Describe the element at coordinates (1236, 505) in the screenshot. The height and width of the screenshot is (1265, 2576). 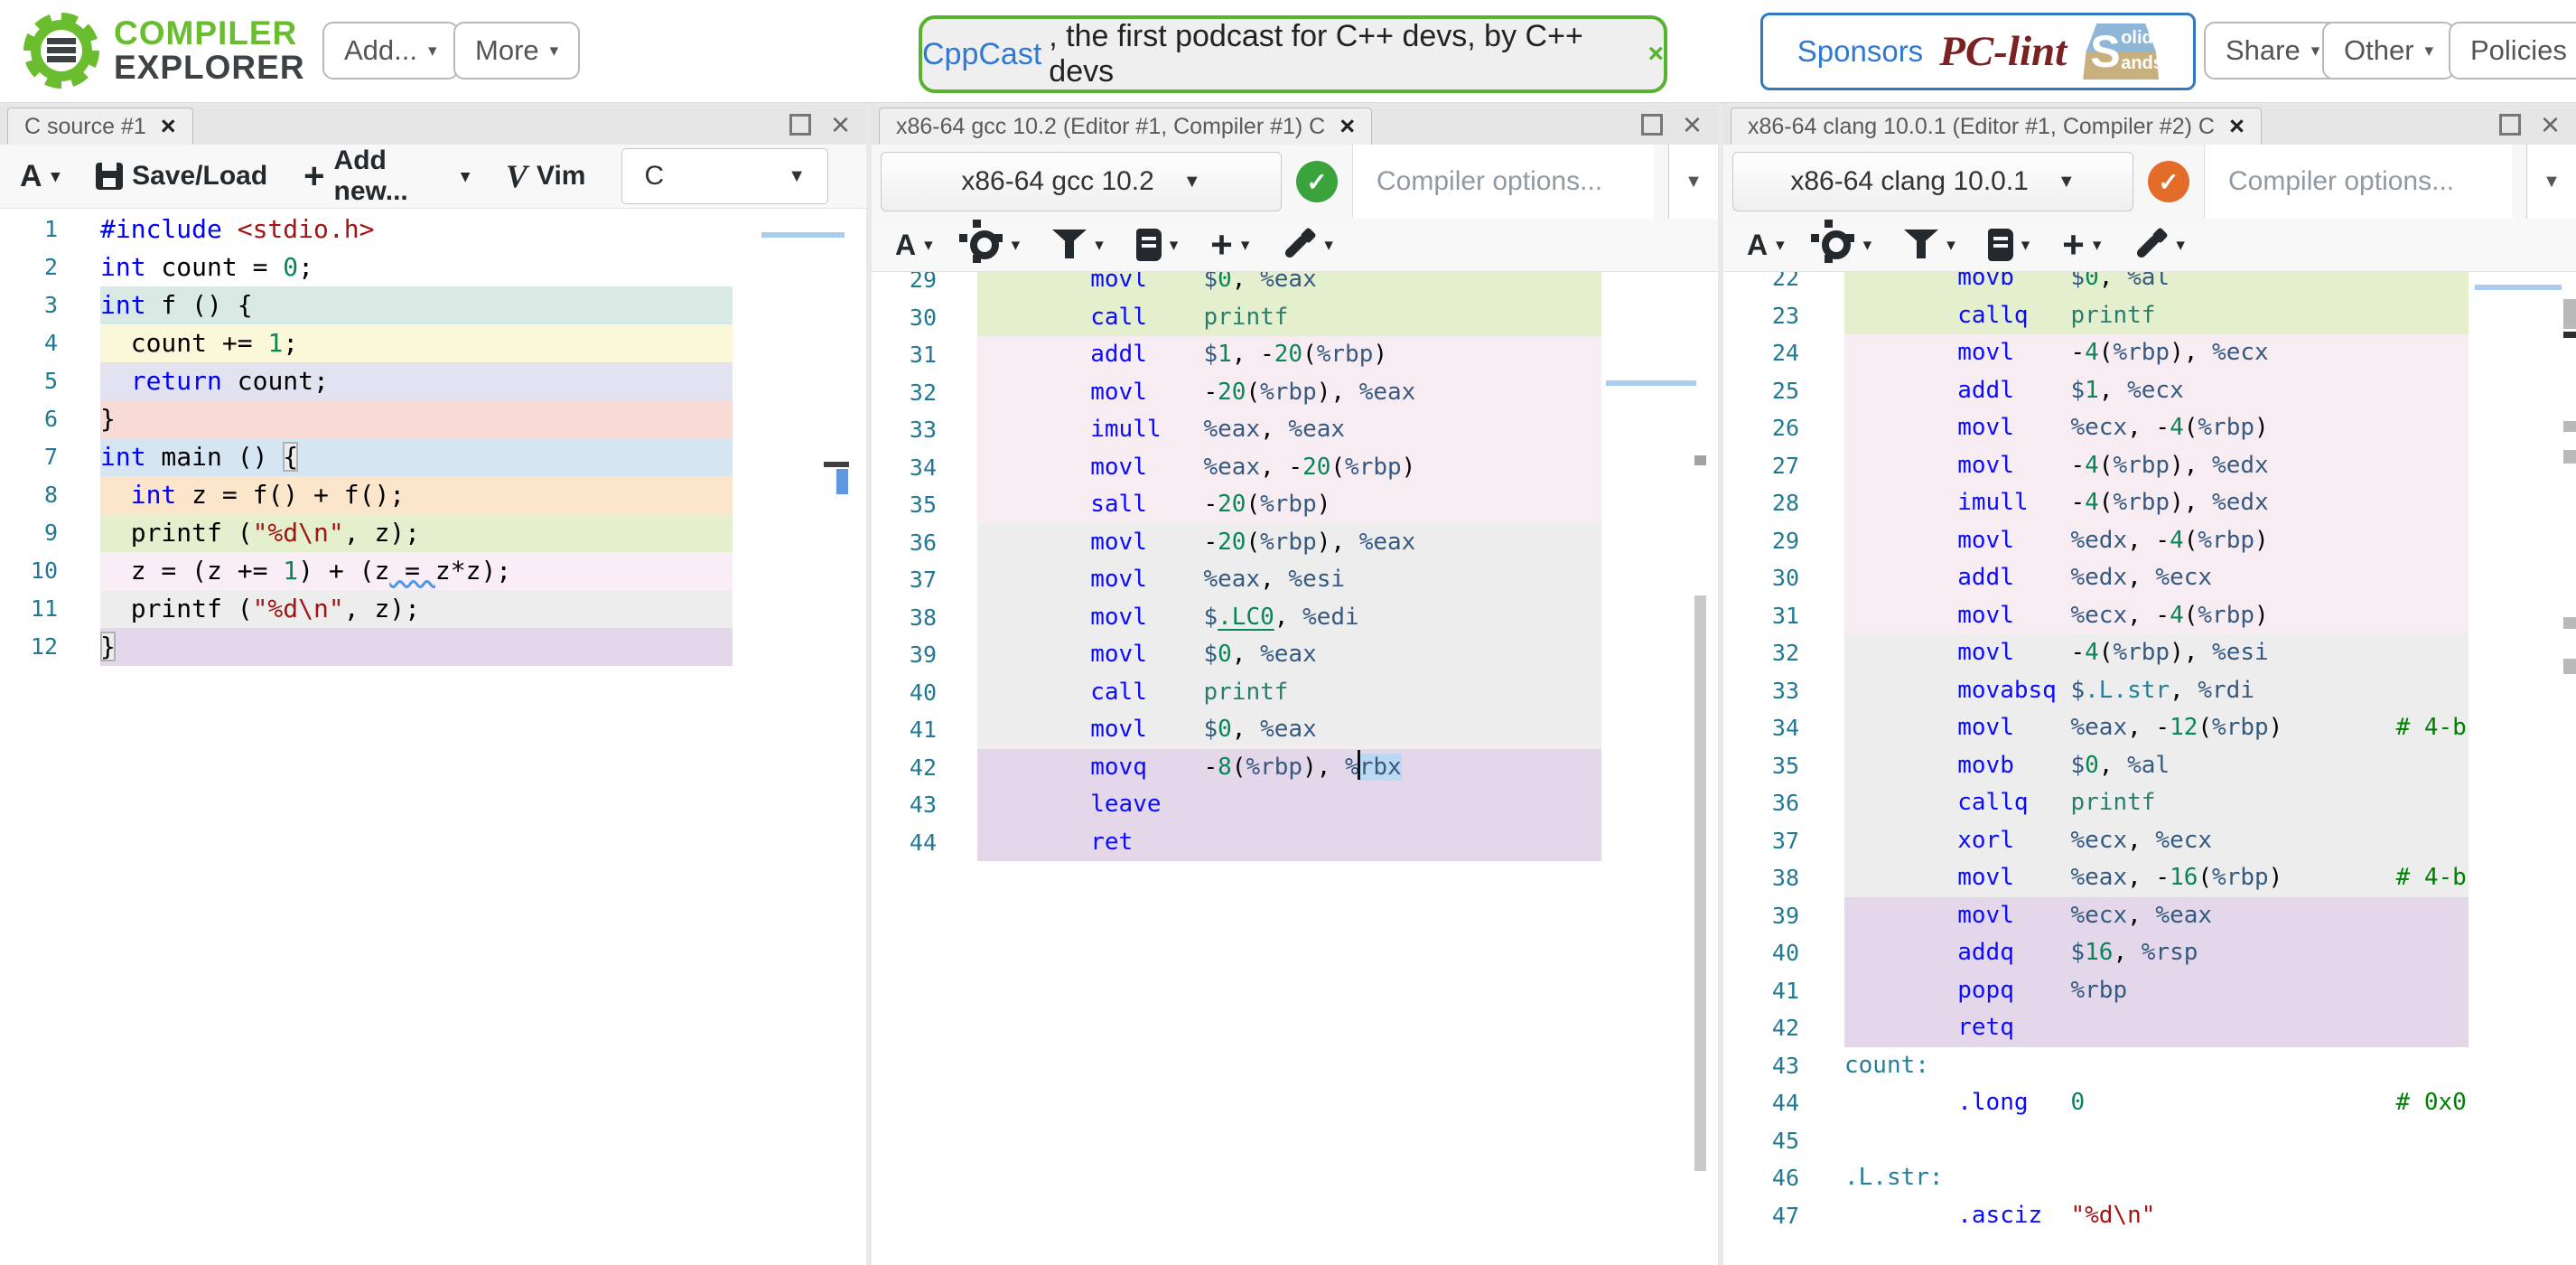
I see `code-line: 35 sall -20(%rbp)` at that location.